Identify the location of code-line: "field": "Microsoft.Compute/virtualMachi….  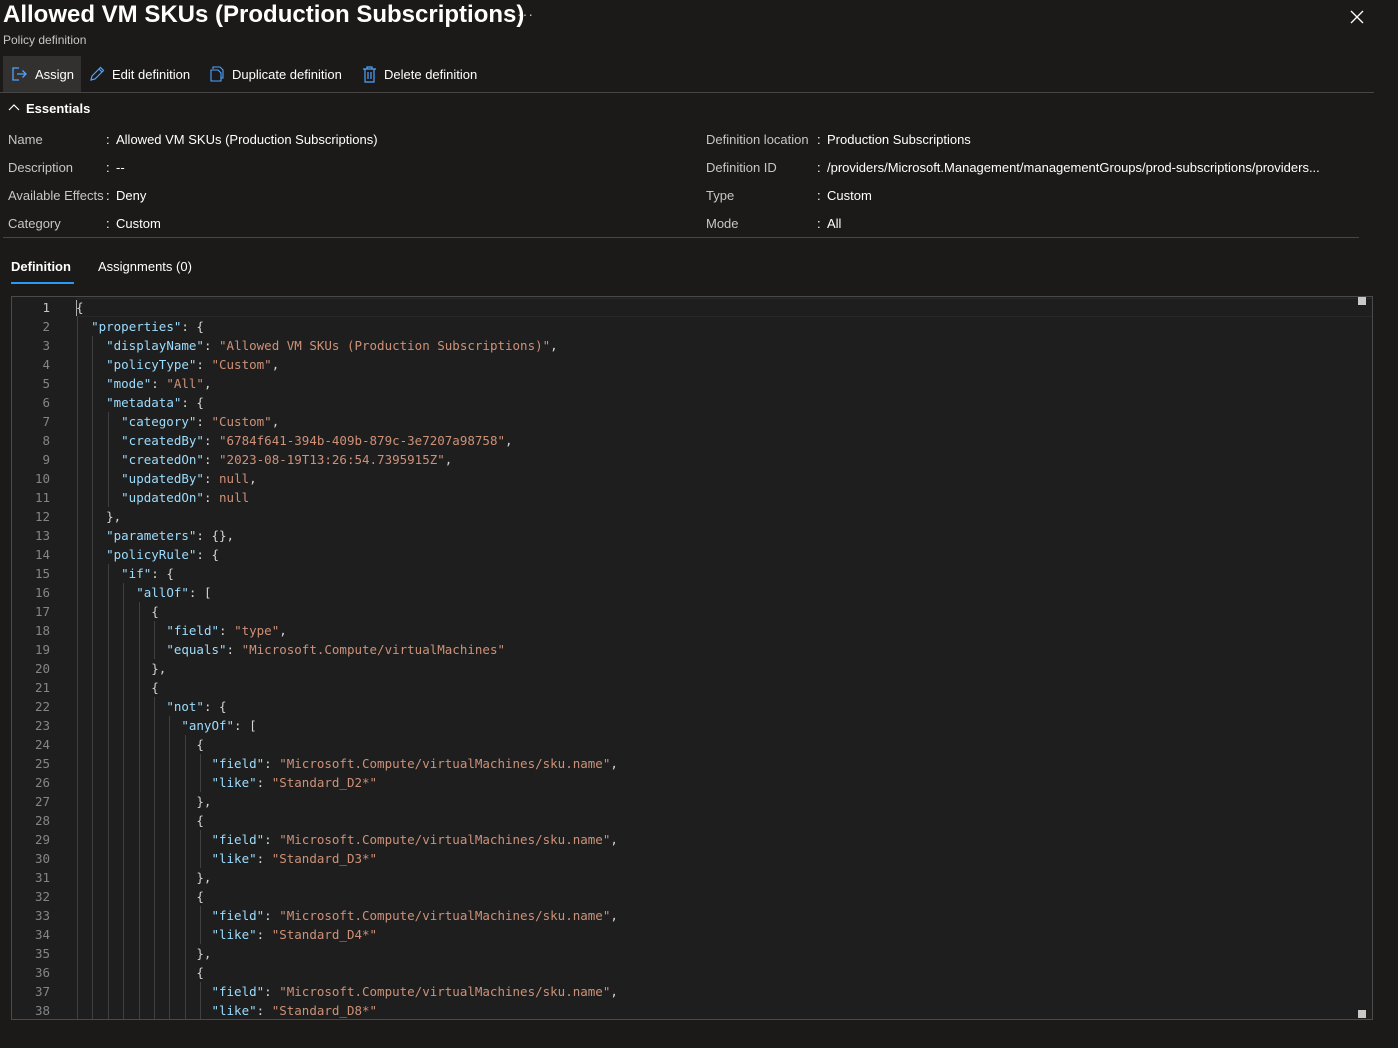
(347, 839).